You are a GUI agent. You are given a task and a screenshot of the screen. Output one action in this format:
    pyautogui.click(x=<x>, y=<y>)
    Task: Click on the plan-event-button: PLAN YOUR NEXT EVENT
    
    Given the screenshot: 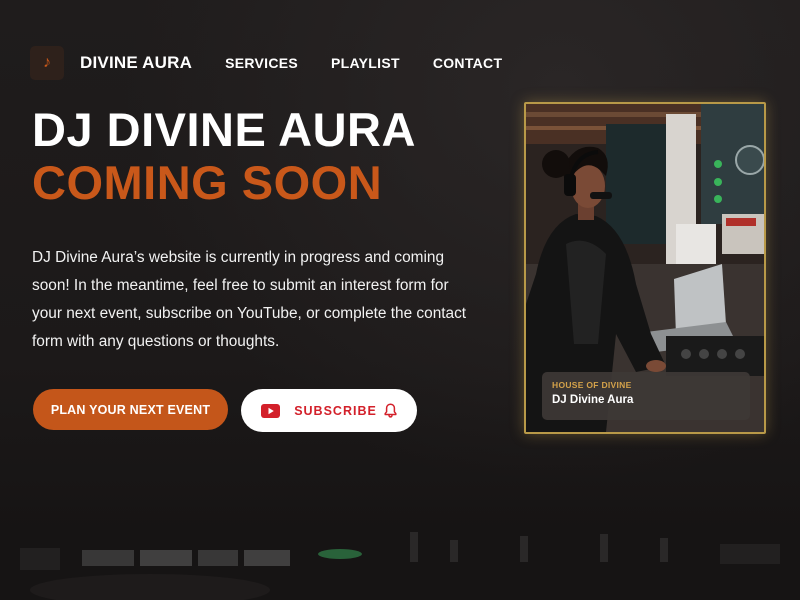 What is the action you would take?
    pyautogui.click(x=130, y=409)
    